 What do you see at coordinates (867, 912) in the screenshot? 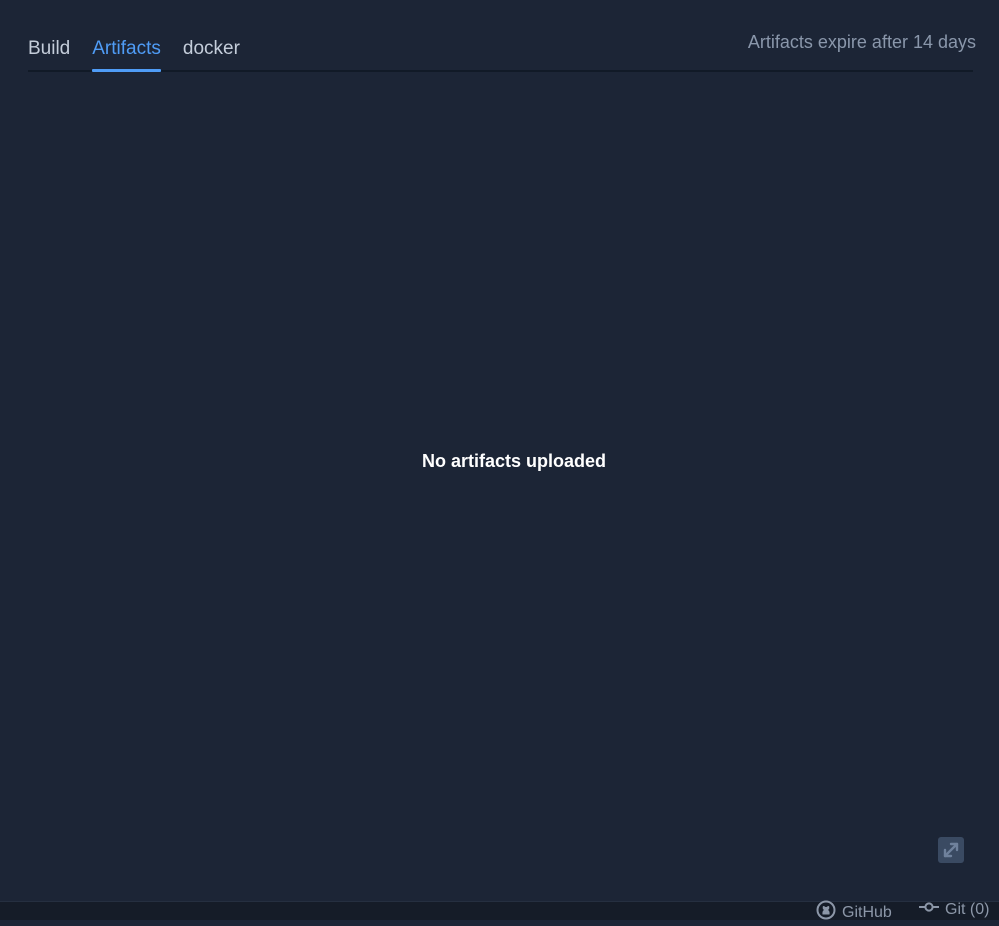
I see `github-label: GitHub` at bounding box center [867, 912].